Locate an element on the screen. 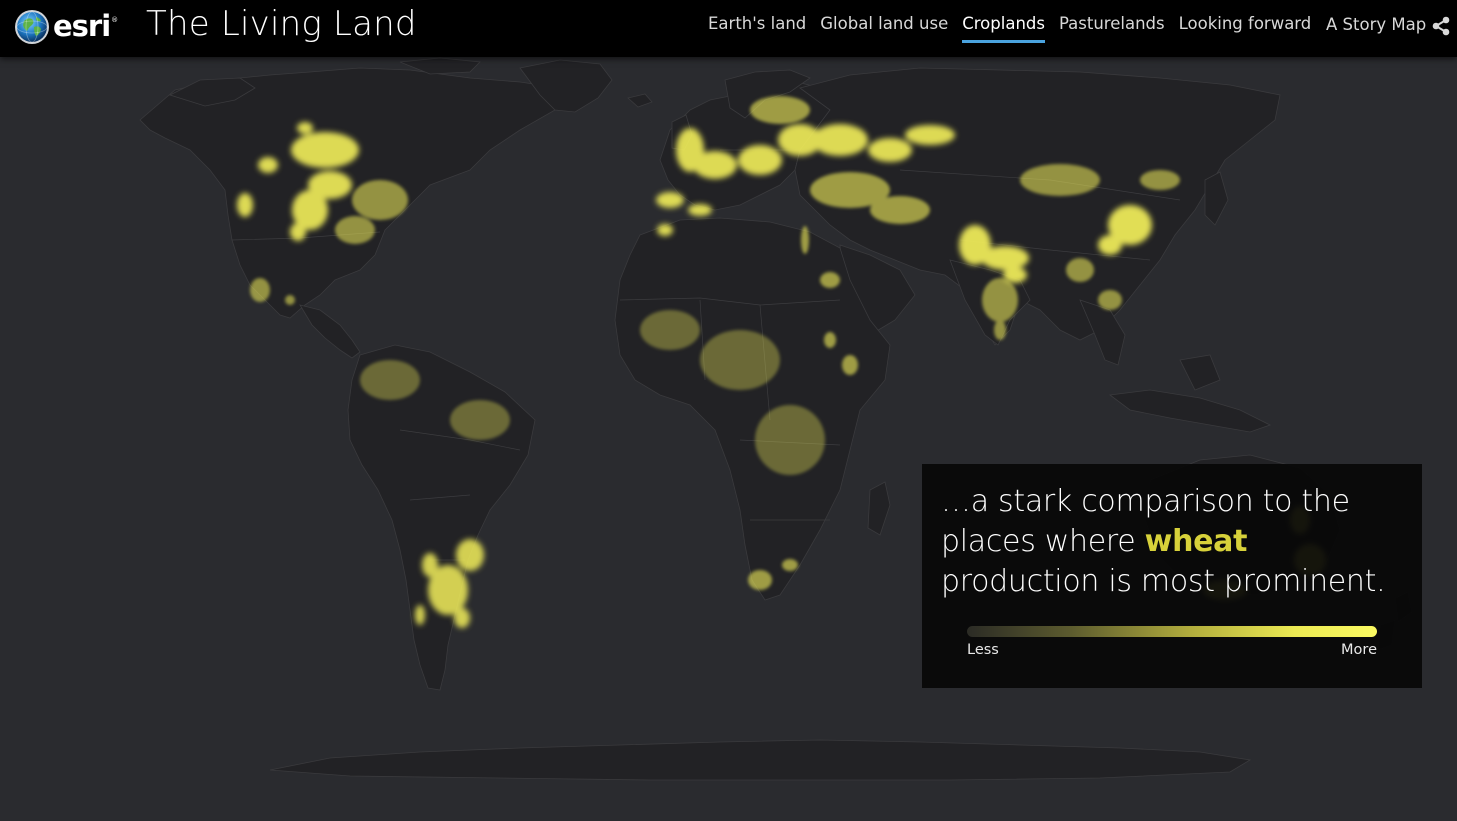 The height and width of the screenshot is (821, 1457). share-icon is located at coordinates (1441, 26).